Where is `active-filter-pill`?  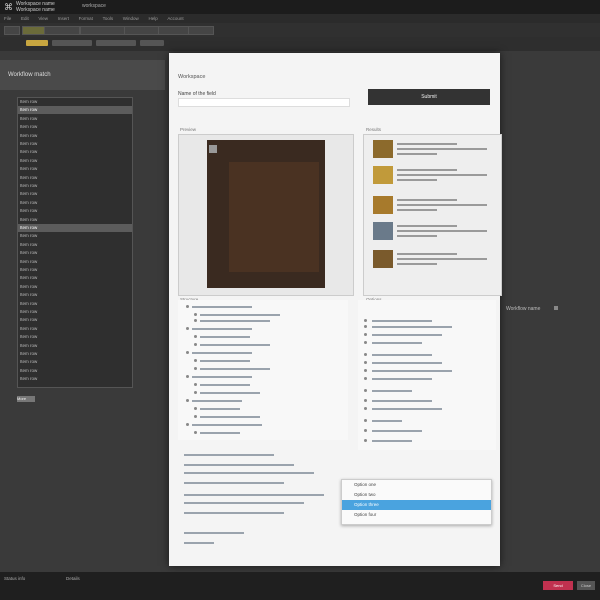 active-filter-pill is located at coordinates (37, 43).